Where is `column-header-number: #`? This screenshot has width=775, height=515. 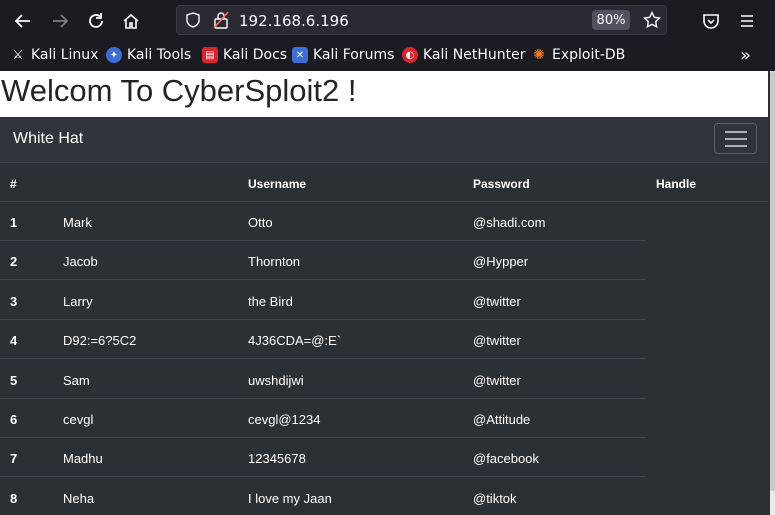 column-header-number: # is located at coordinates (13, 184).